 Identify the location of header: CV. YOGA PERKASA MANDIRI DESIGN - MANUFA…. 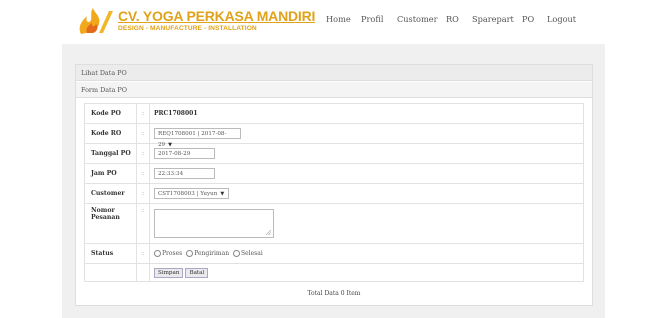
(324, 20).